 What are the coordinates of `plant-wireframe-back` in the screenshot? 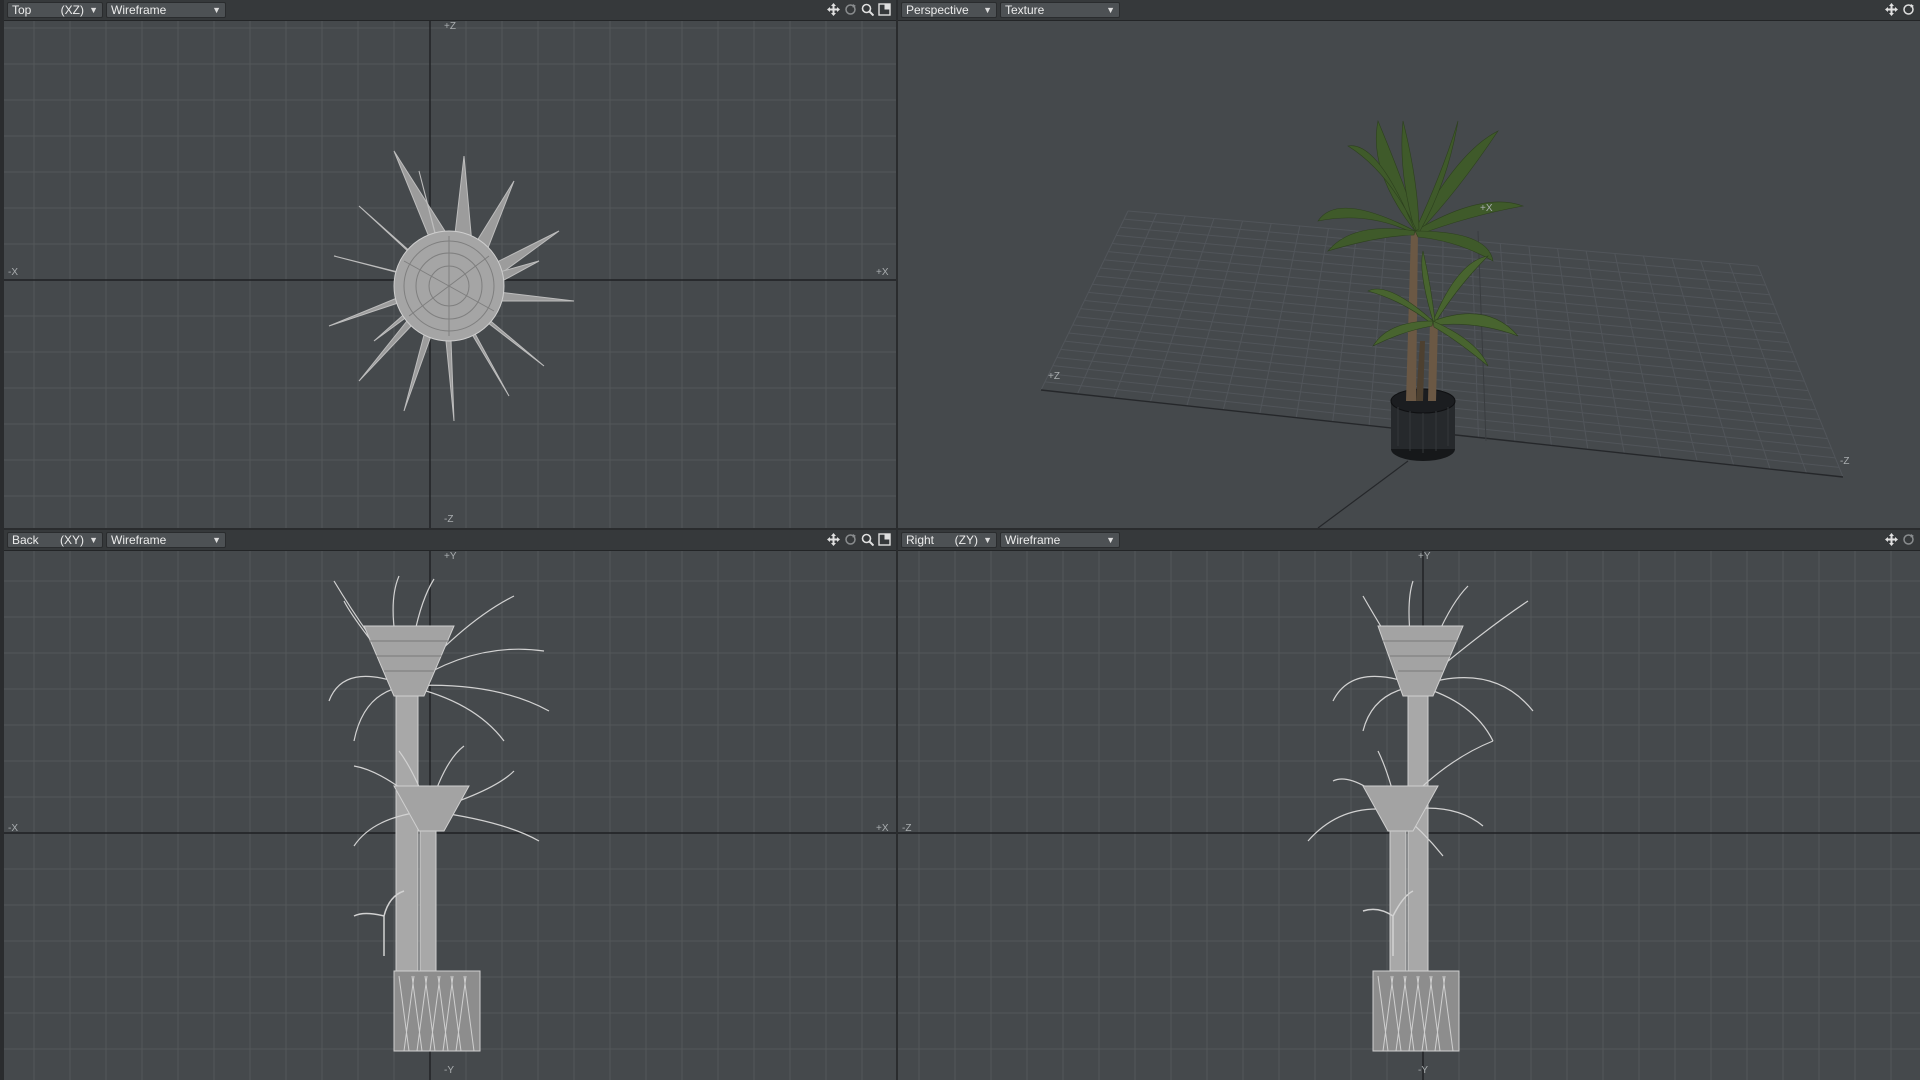 It's located at (439, 813).